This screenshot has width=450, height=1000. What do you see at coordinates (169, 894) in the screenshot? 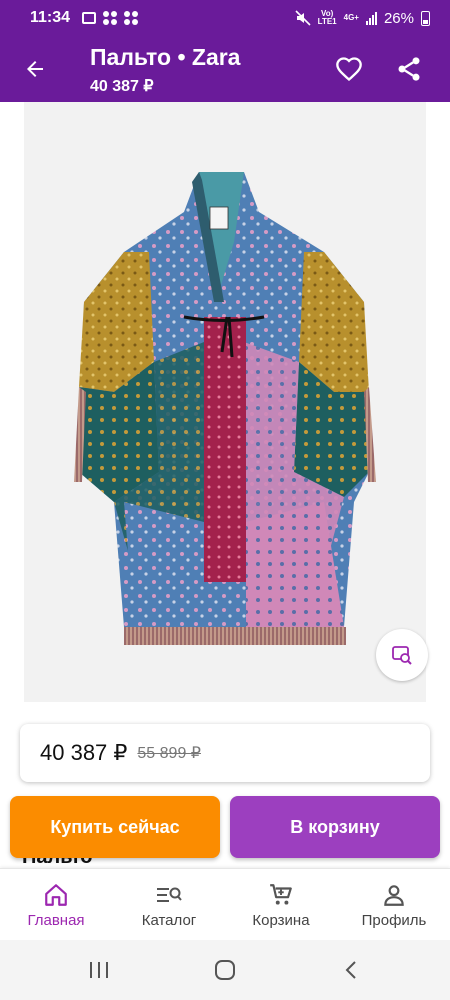
I see `catalog-search-icon` at bounding box center [169, 894].